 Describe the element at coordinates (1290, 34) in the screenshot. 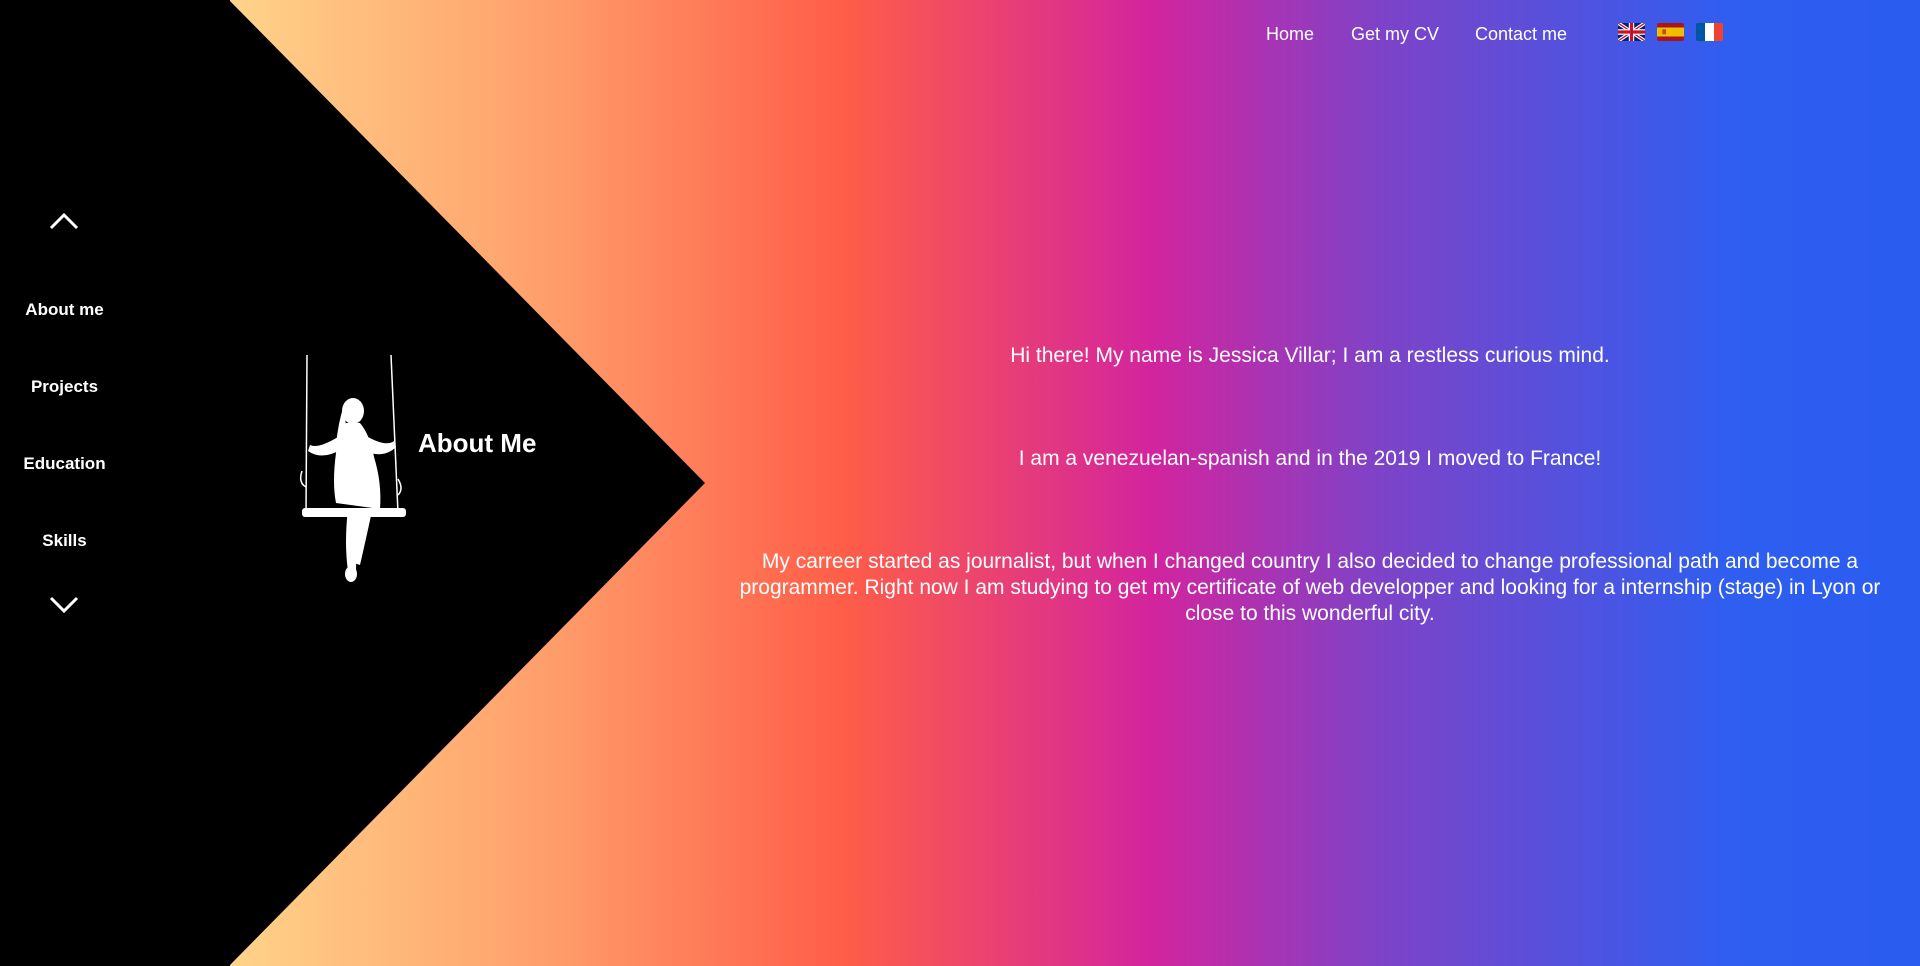

I see `nav-home-link: Home` at that location.